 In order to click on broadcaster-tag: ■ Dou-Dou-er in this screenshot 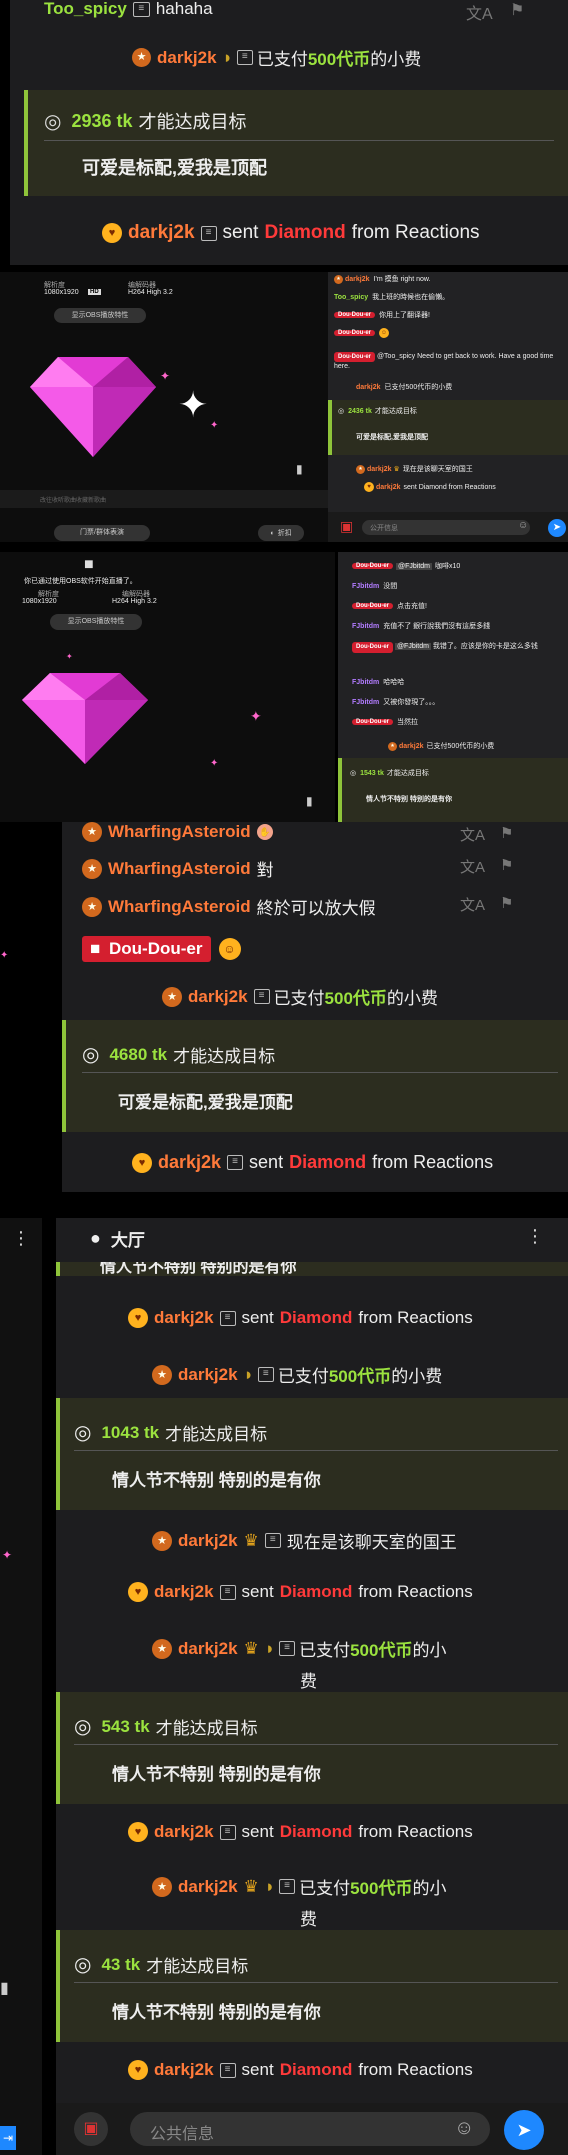, I will do `click(146, 949)`.